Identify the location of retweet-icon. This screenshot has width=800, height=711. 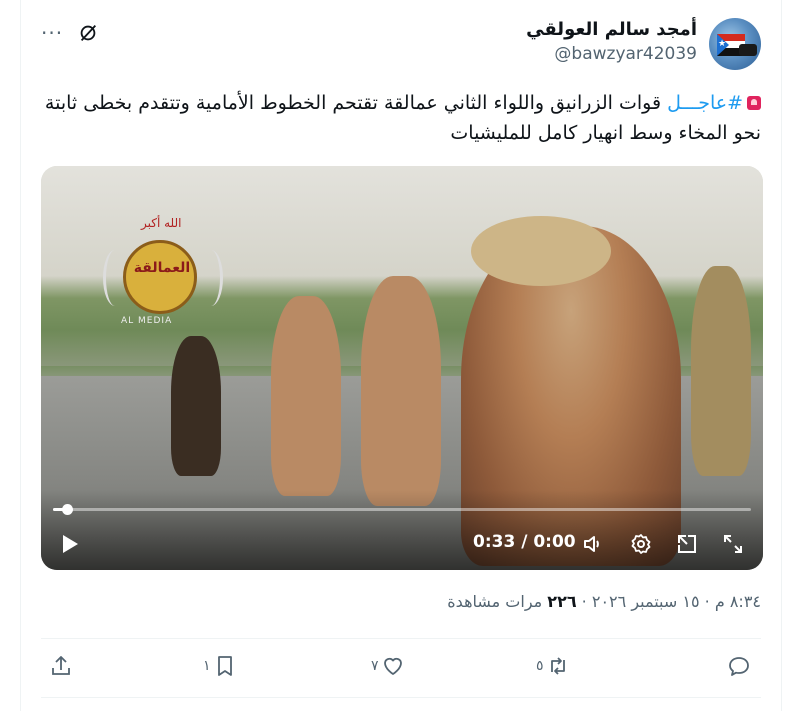
(557, 666).